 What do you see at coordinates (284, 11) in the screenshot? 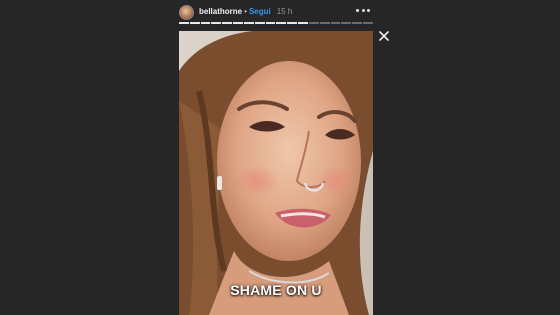
I see `story-timestamp: 15 h` at bounding box center [284, 11].